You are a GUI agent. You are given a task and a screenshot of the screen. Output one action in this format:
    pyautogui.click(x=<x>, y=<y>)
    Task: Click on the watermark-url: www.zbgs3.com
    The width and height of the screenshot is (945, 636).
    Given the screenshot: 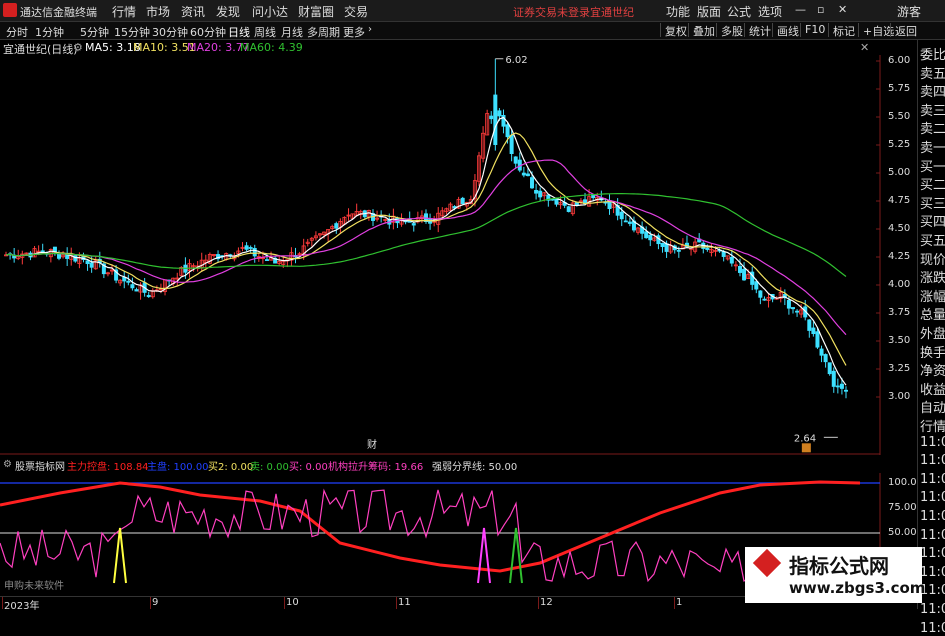 What is the action you would take?
    pyautogui.click(x=857, y=588)
    